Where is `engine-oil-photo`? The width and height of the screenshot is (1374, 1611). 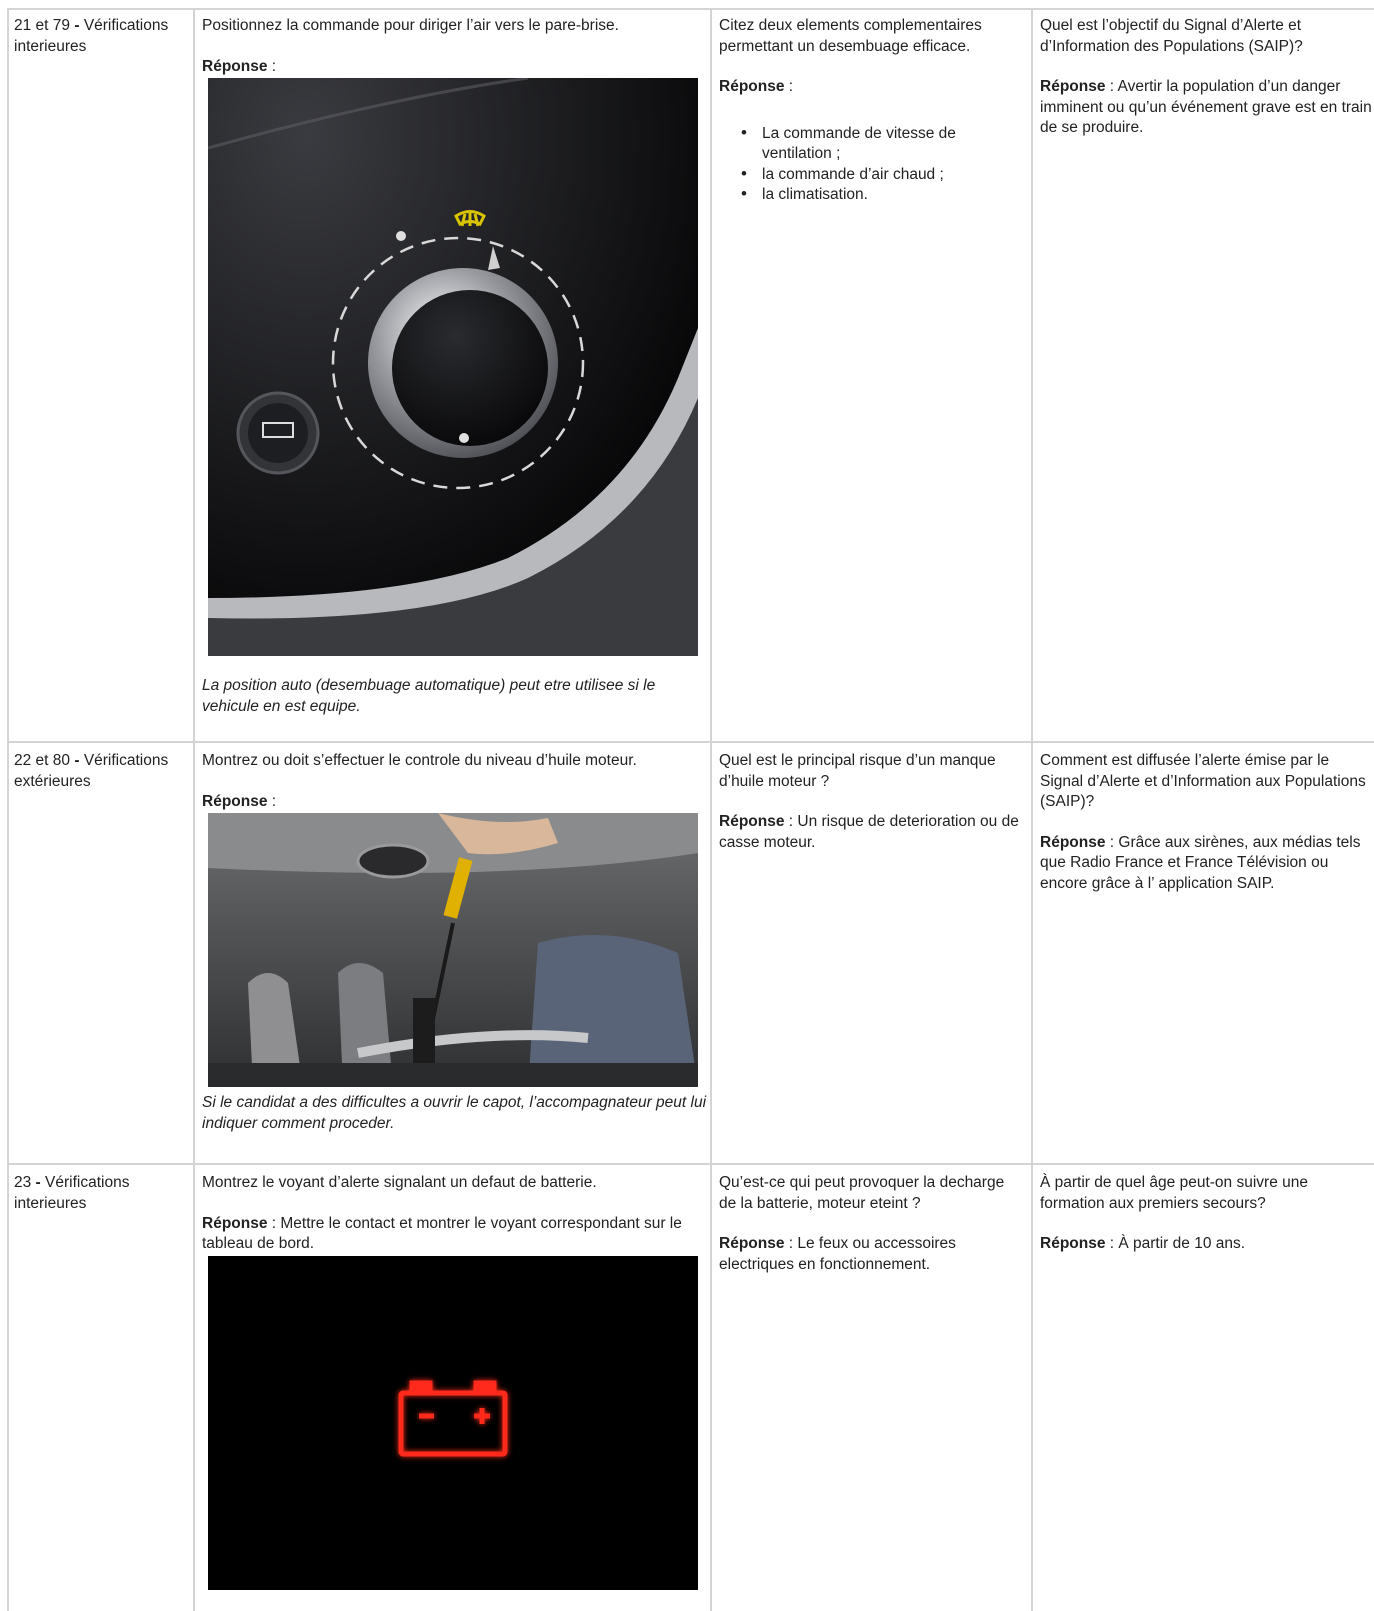
engine-oil-photo is located at coordinates (453, 950).